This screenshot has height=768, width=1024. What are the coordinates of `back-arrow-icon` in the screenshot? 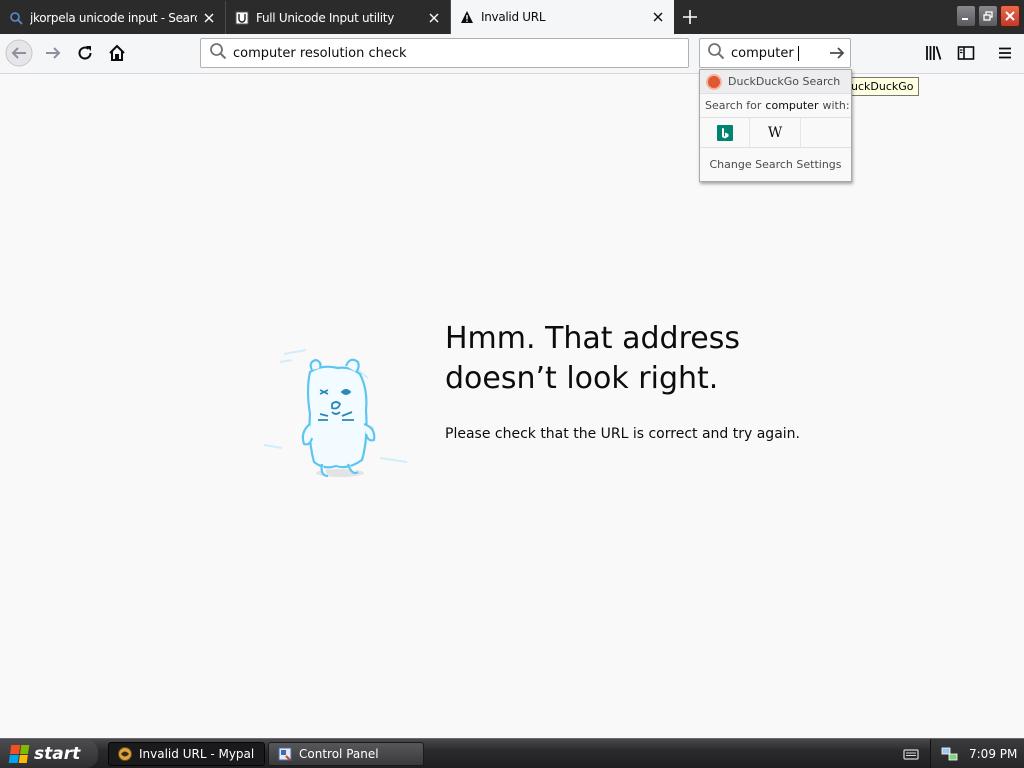 It's located at (19, 53).